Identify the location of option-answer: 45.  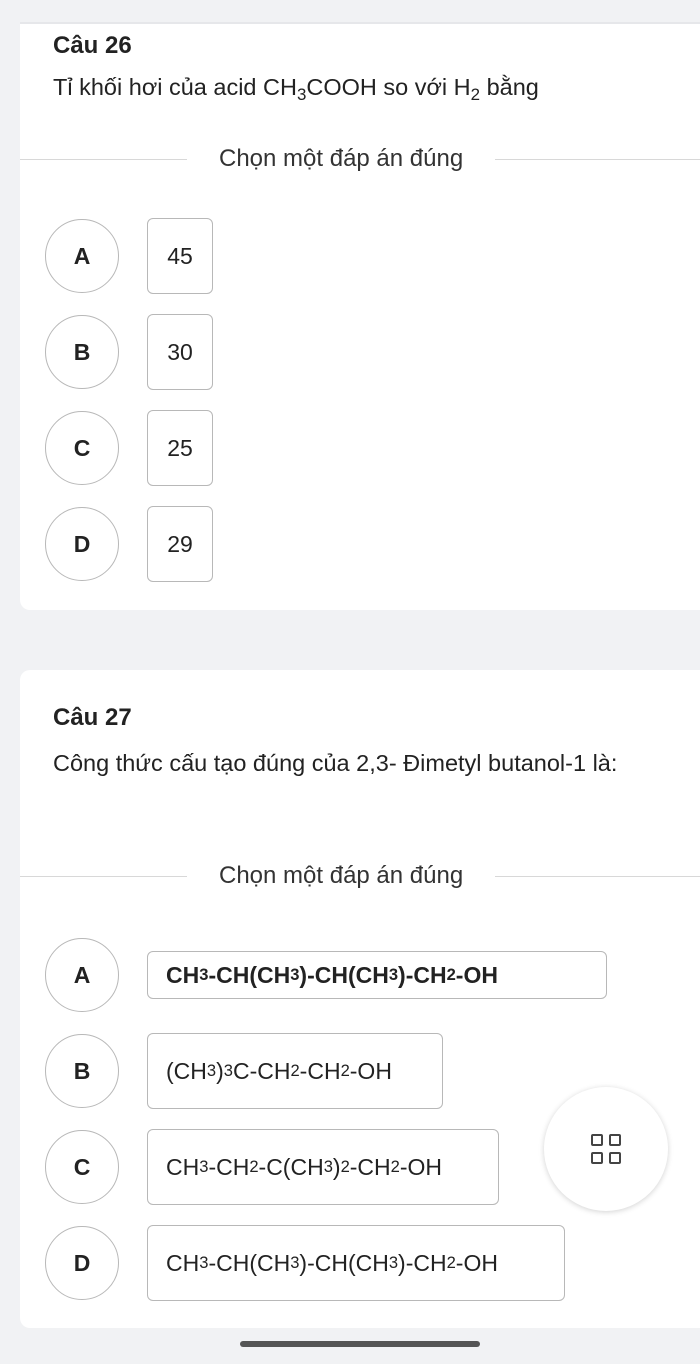
(180, 256).